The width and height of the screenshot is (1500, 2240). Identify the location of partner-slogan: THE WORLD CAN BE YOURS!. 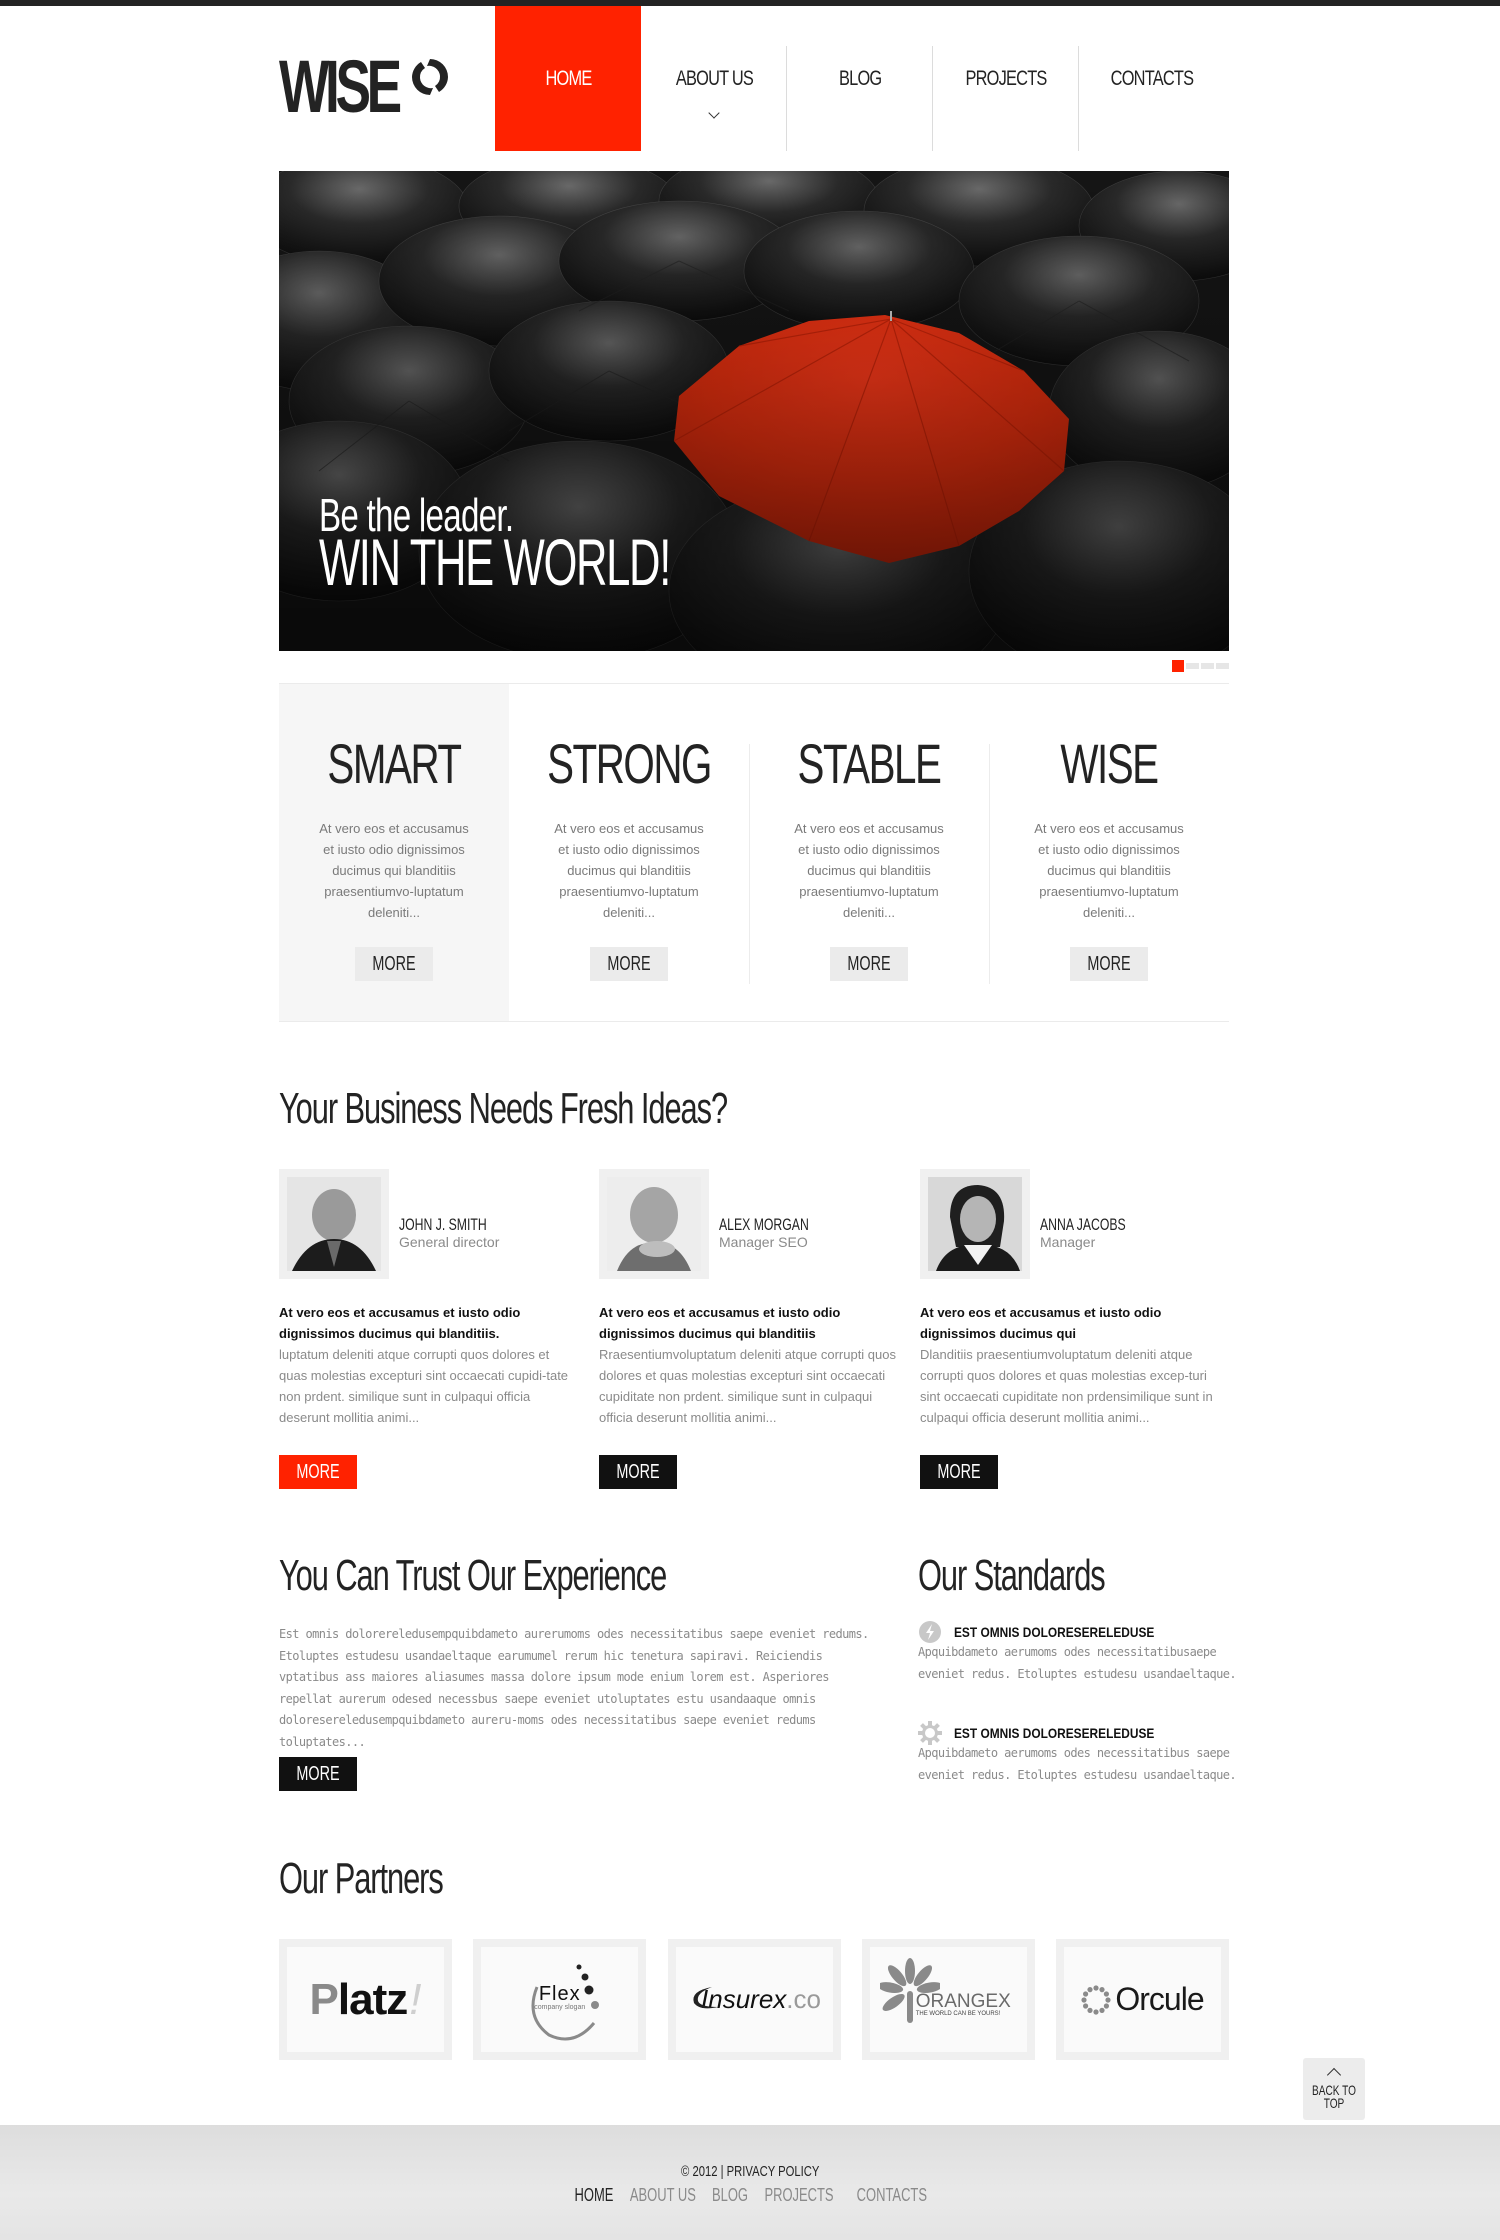
(958, 2014).